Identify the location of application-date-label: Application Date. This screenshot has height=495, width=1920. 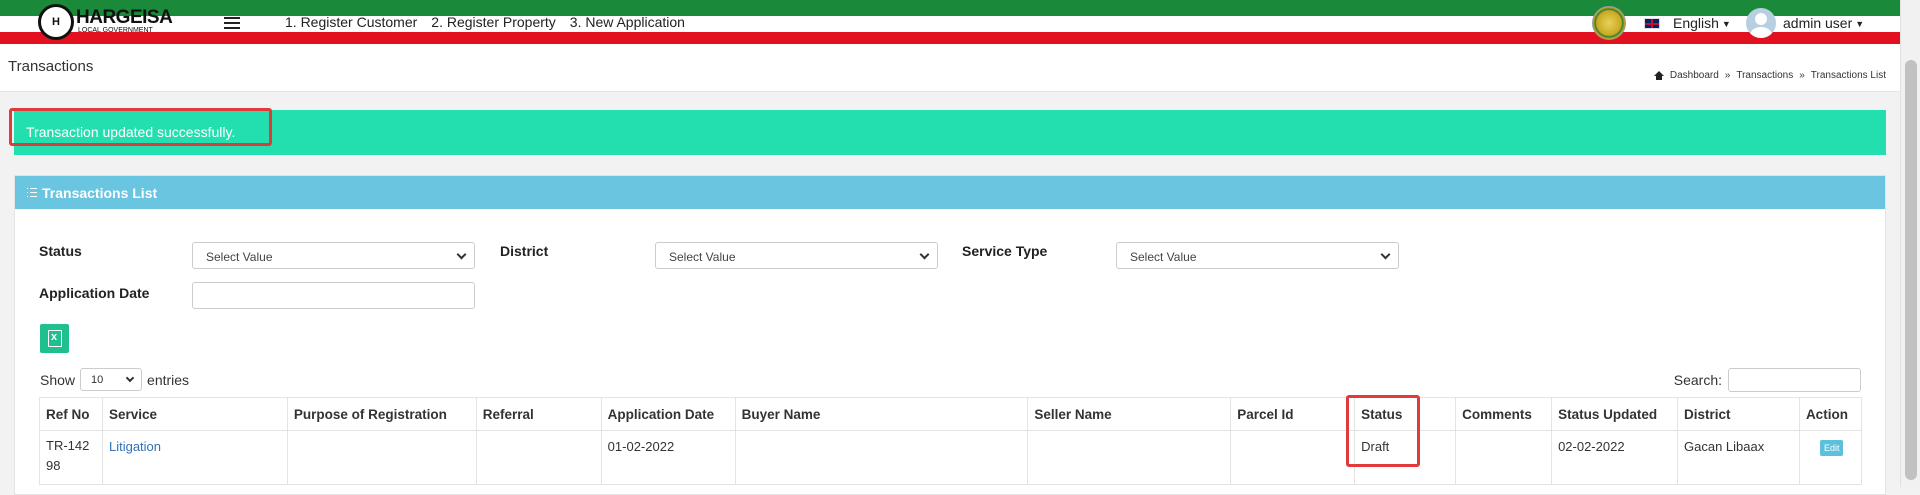
(94, 293).